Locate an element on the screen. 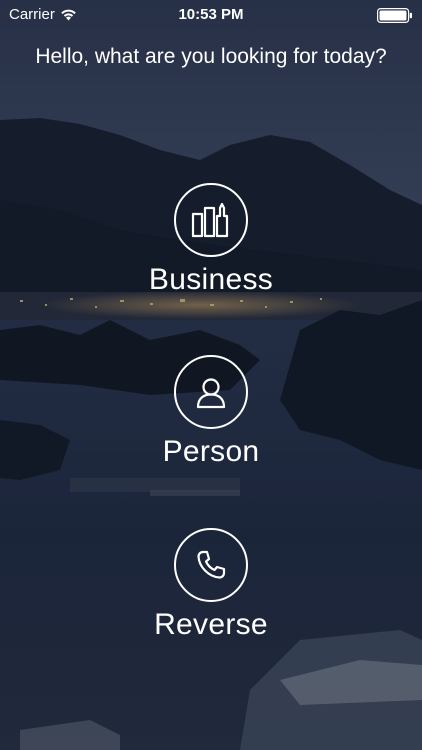 This screenshot has width=422, height=750. business-option-button: Business is located at coordinates (211, 240).